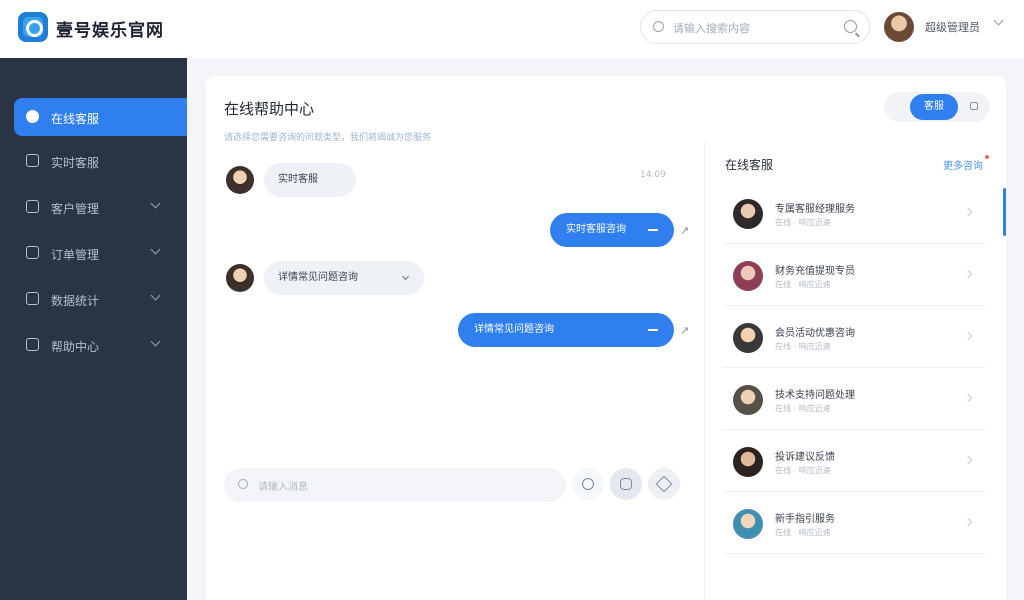  I want to click on sidebar-item-statistics: 数据统计, so click(100, 299).